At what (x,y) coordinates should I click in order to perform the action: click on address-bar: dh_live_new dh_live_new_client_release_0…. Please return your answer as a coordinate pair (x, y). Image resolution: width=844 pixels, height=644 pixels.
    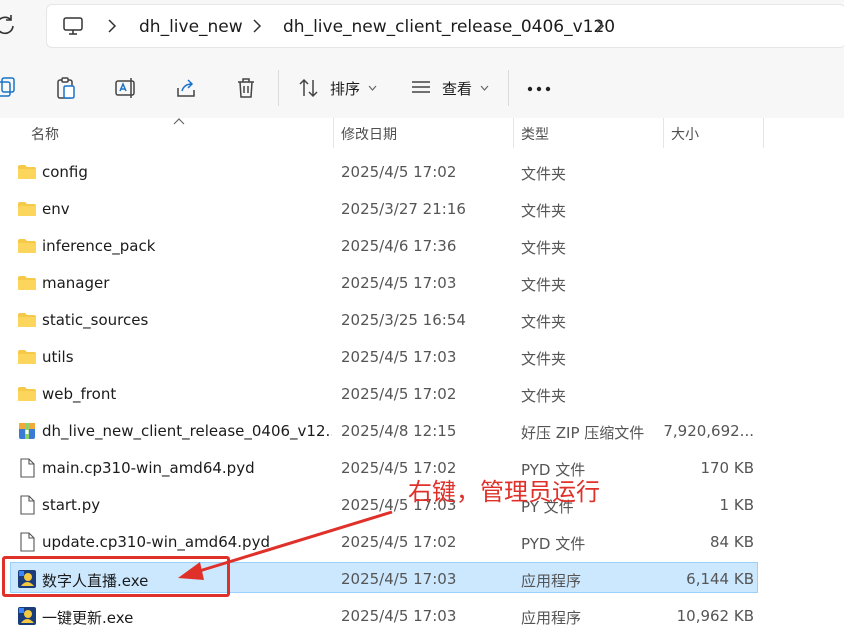
    Looking at the image, I should click on (445, 26).